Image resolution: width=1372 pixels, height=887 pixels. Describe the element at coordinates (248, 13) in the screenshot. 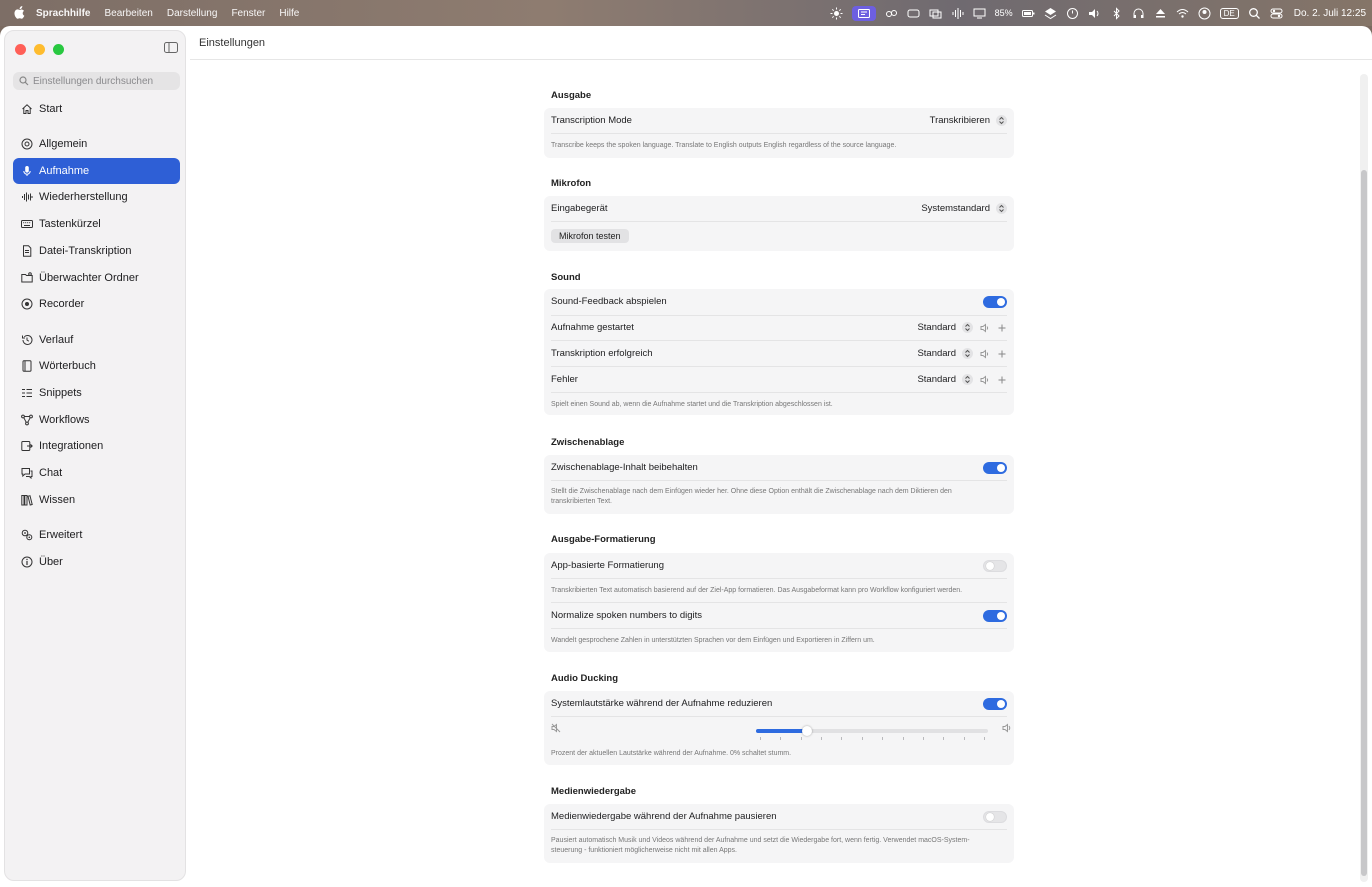

I see `menu-fenster: Fenster` at that location.